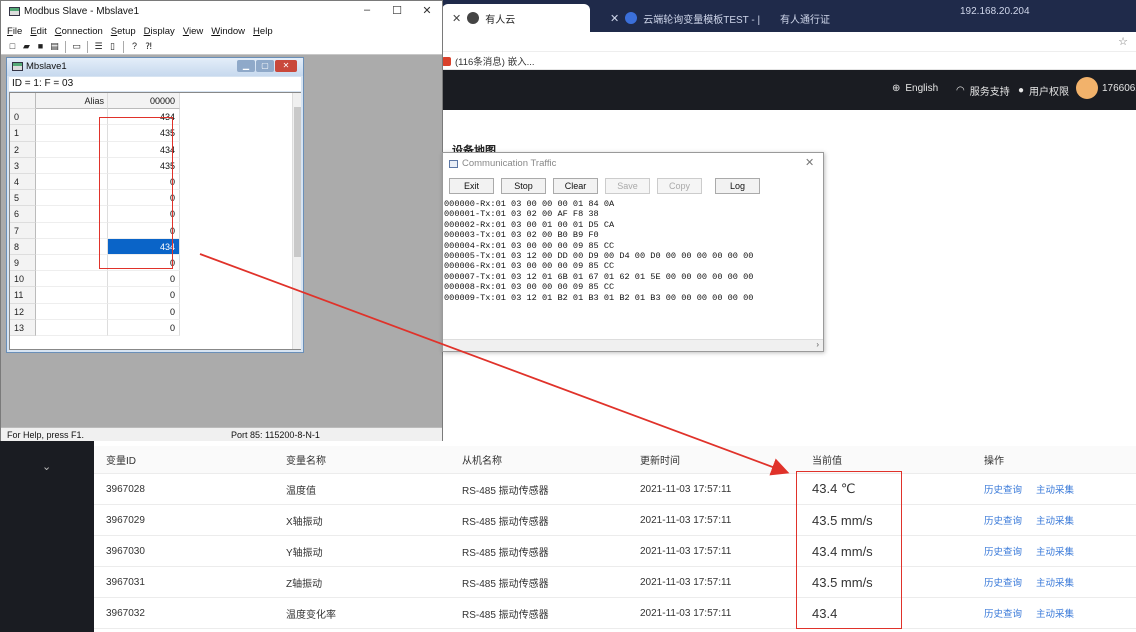 This screenshot has width=1136, height=632. What do you see at coordinates (14, 31) in the screenshot?
I see `menu-file: File` at bounding box center [14, 31].